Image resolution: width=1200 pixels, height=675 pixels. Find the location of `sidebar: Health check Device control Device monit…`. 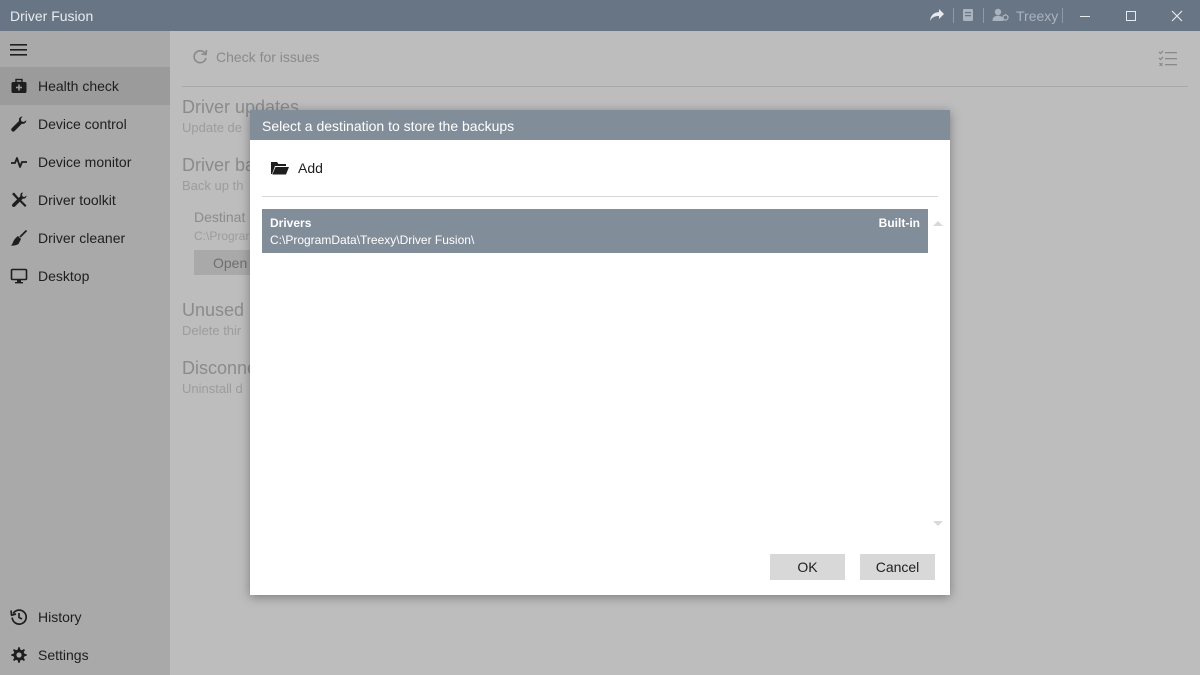

sidebar: Health check Device control Device monit… is located at coordinates (85, 353).